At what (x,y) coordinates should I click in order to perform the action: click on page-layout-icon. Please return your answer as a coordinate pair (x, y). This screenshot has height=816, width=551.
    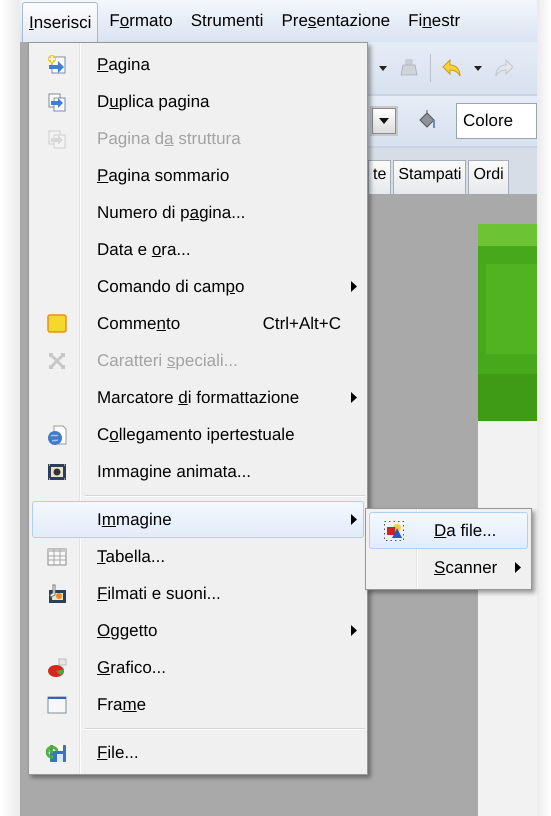
    Looking at the image, I should click on (57, 139).